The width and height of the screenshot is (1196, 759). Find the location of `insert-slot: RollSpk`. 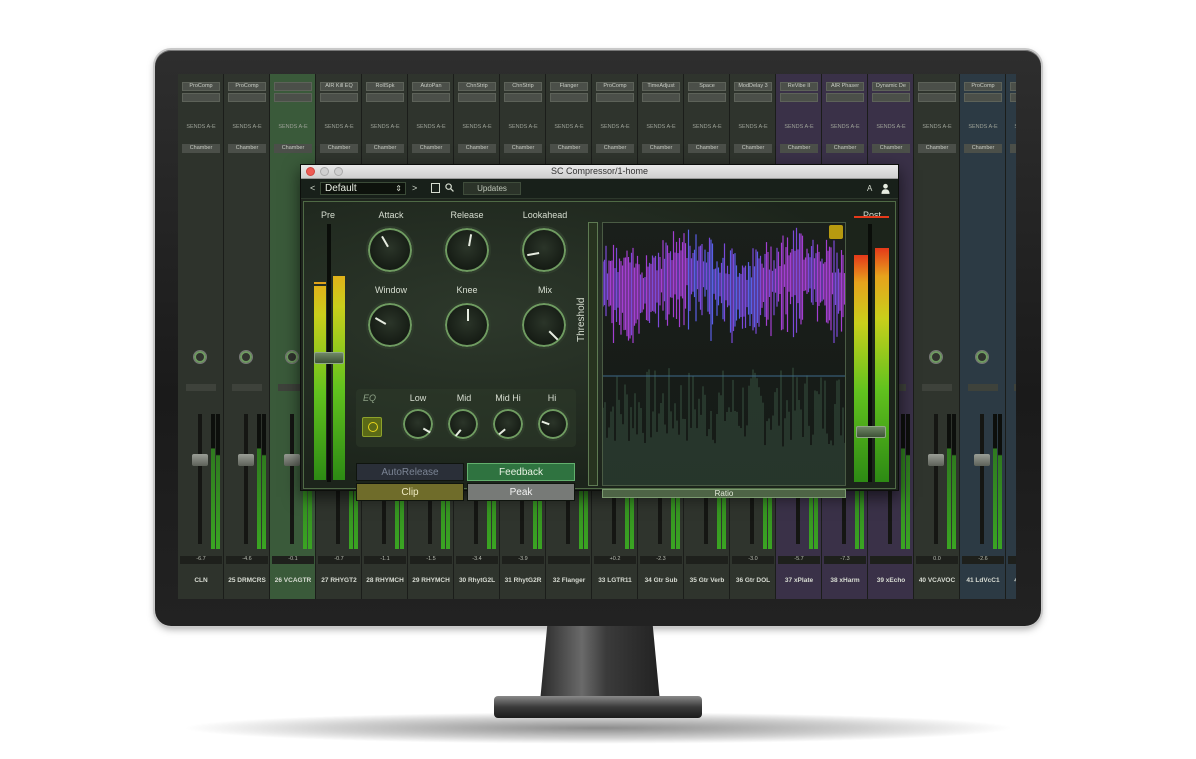

insert-slot: RollSpk is located at coordinates (385, 86).